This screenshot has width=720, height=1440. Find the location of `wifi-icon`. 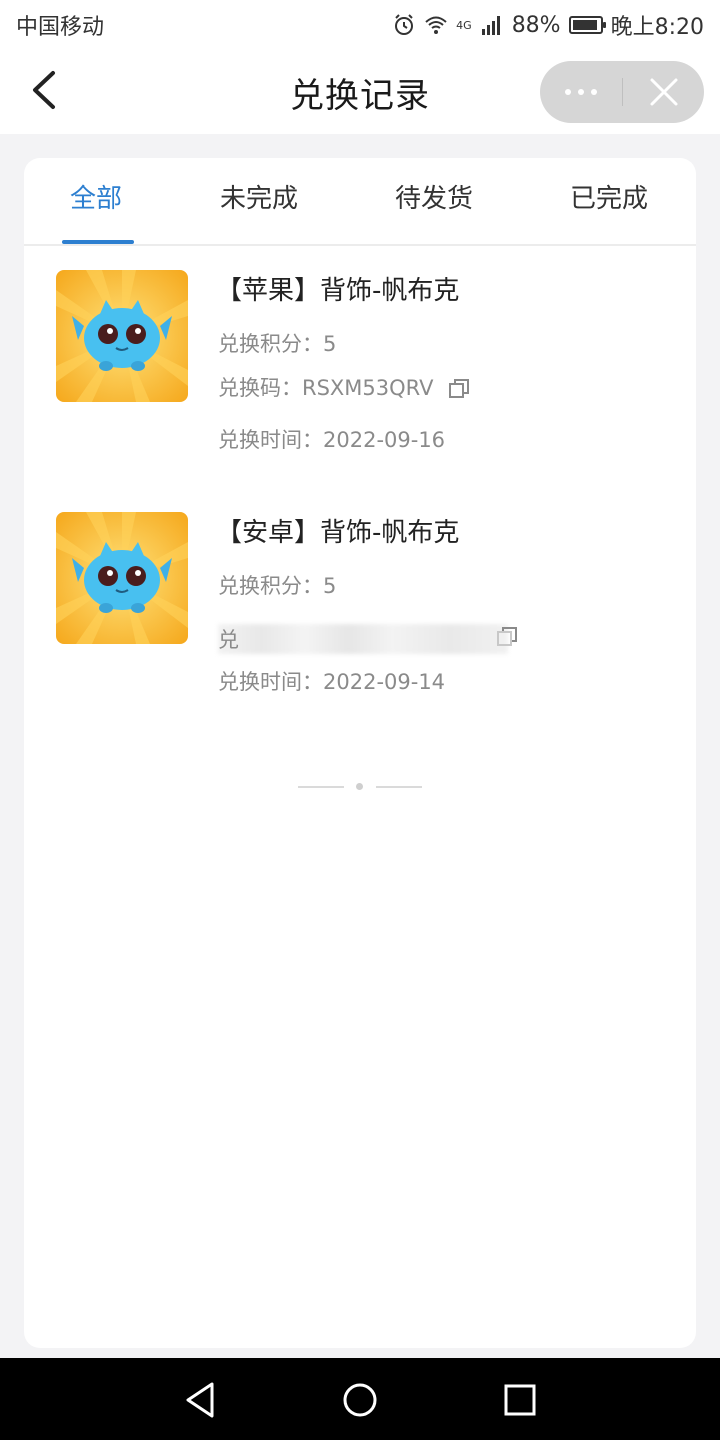

wifi-icon is located at coordinates (436, 25).